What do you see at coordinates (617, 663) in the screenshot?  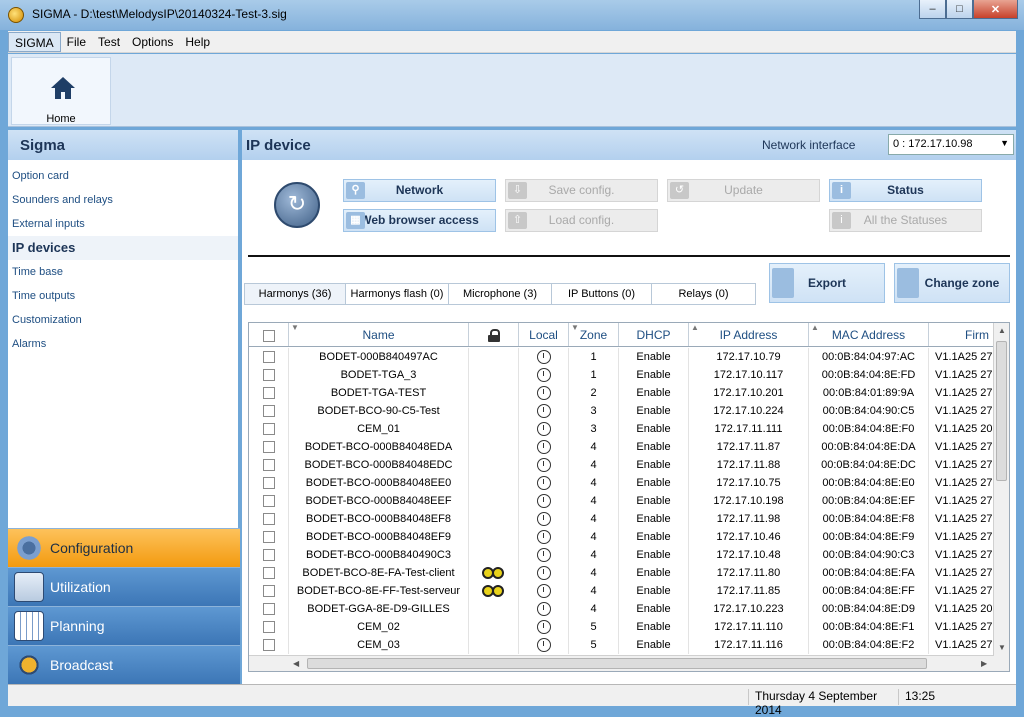 I see `horizontal-scroll-thumb` at bounding box center [617, 663].